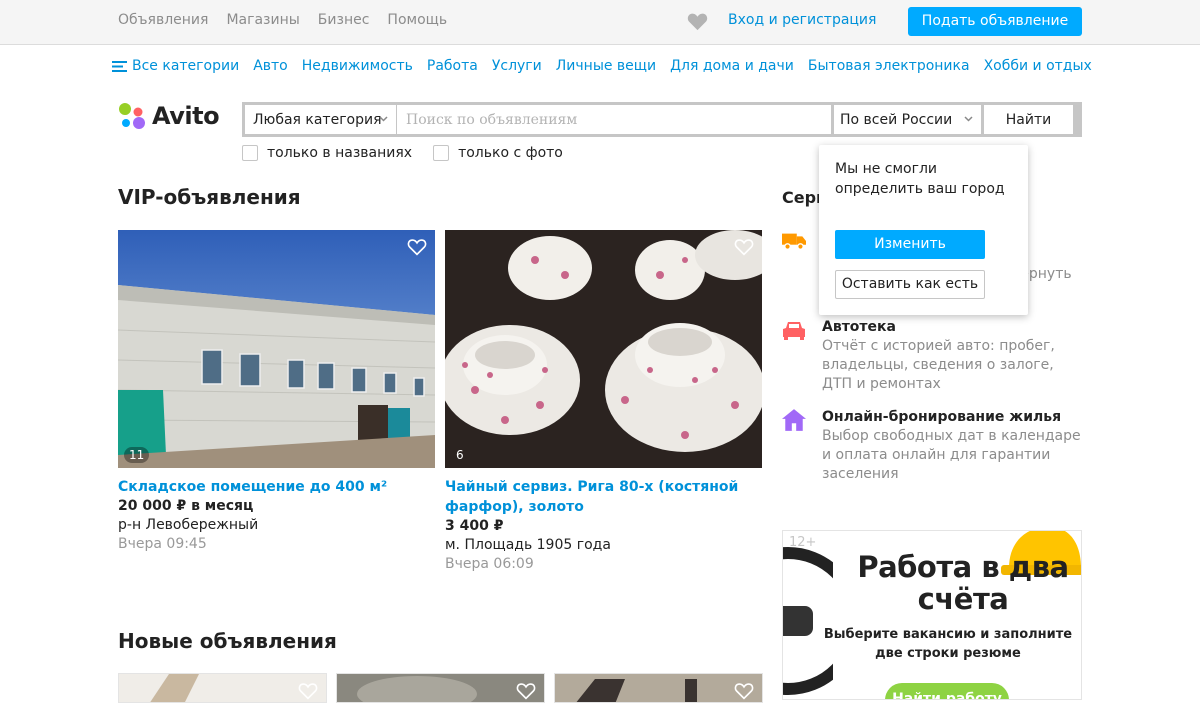 This screenshot has width=1200, height=703. What do you see at coordinates (920, 179) in the screenshot?
I see `city-popup-text: Мы не смогли определить ваш город` at bounding box center [920, 179].